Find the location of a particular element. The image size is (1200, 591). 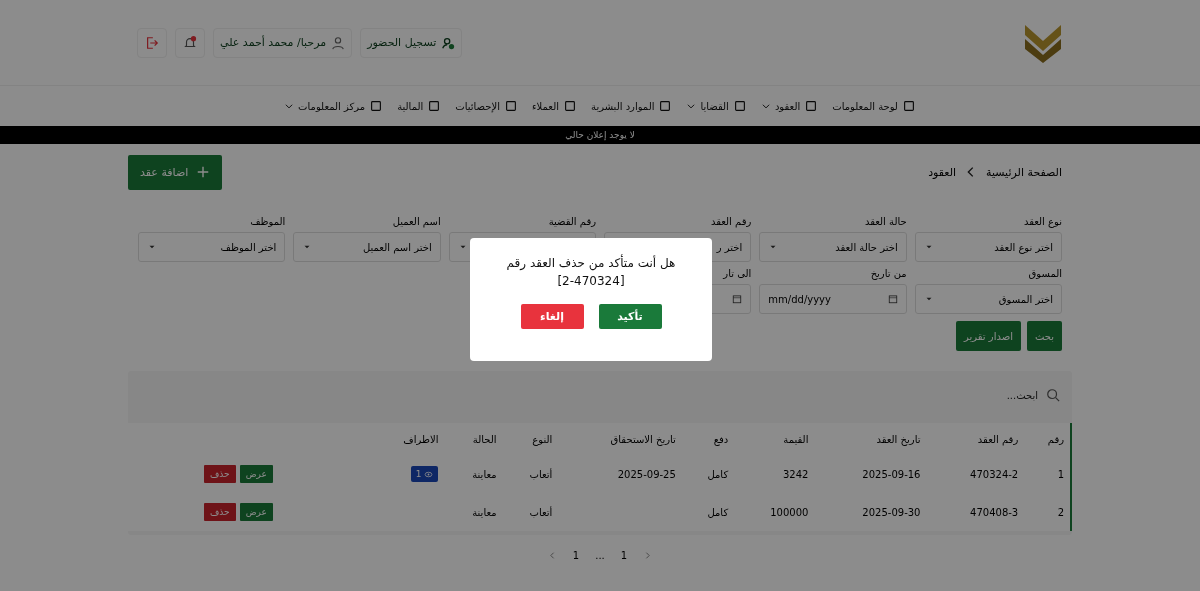

nav-item: مركز المعلومات is located at coordinates (334, 106).